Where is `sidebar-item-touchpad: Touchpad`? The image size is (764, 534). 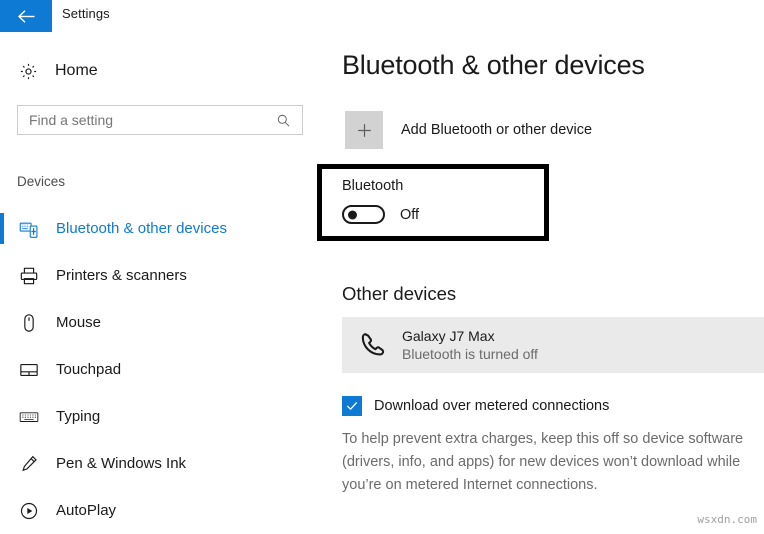 sidebar-item-touchpad: Touchpad is located at coordinates (165, 369).